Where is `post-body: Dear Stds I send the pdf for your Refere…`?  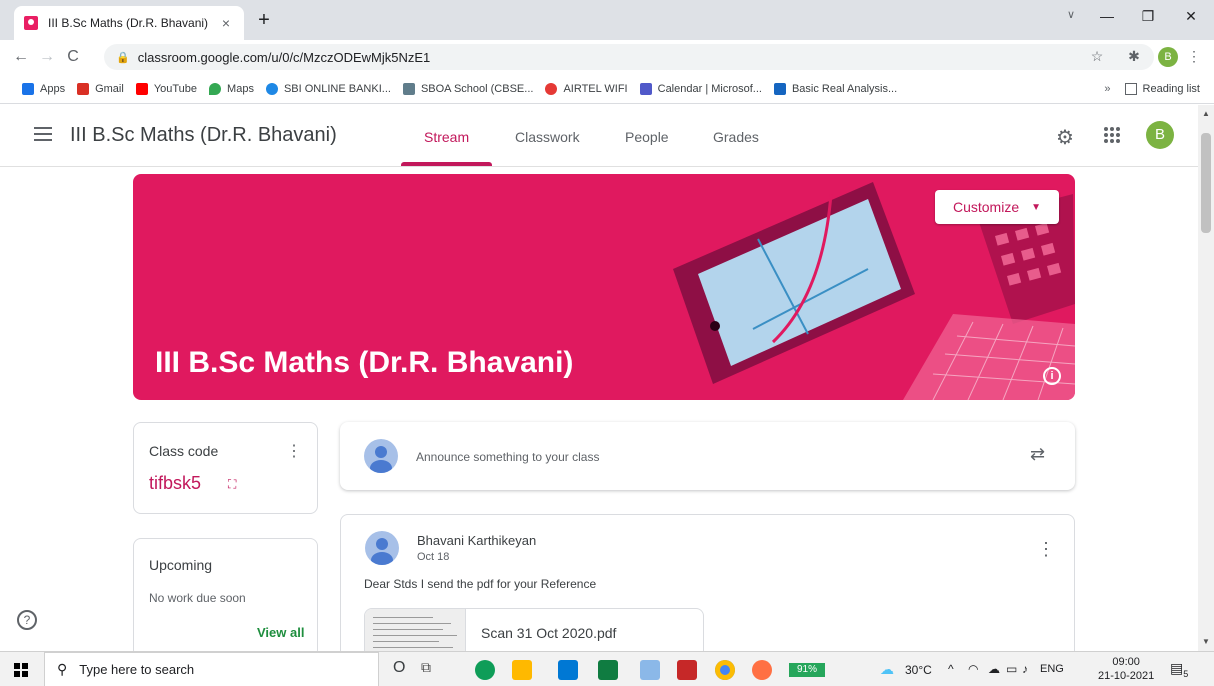 post-body: Dear Stds I send the pdf for your Refere… is located at coordinates (480, 584).